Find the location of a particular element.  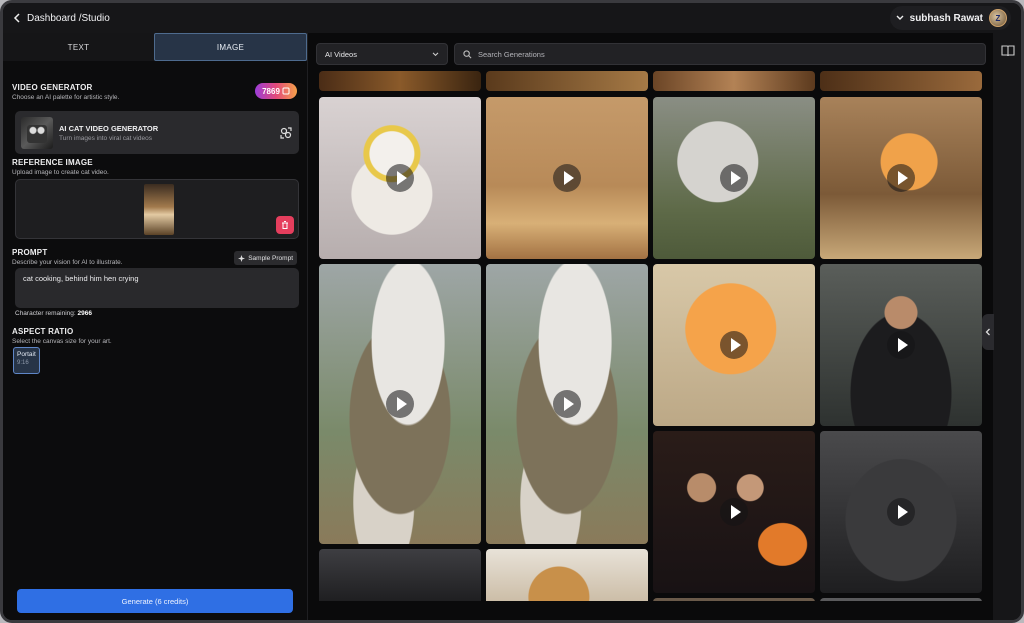

search-input: Search Generations is located at coordinates (720, 54).